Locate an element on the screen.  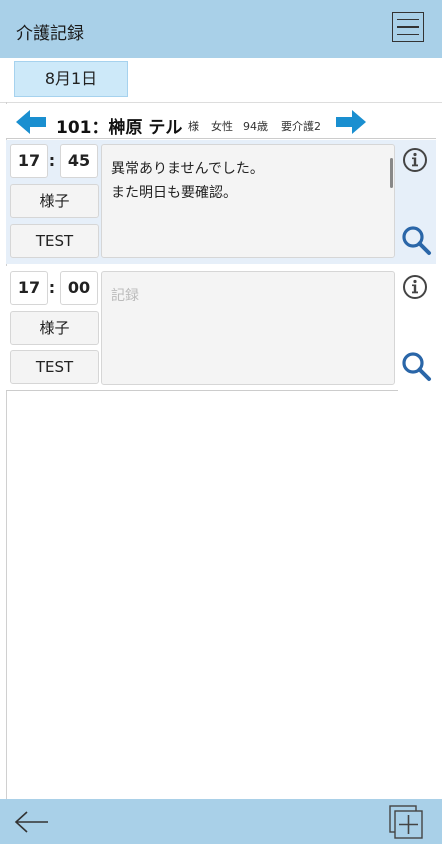
hamburger-menu-icon is located at coordinates (408, 27).